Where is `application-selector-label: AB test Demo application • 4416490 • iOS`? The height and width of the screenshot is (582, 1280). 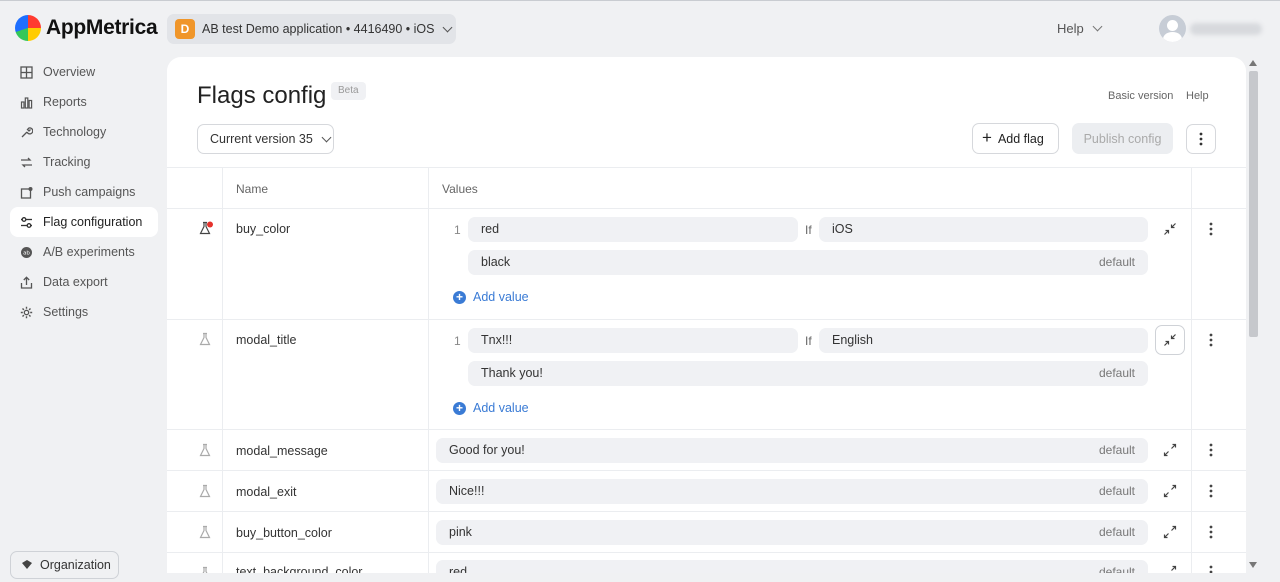
application-selector-label: AB test Demo application • 4416490 • iOS is located at coordinates (318, 29).